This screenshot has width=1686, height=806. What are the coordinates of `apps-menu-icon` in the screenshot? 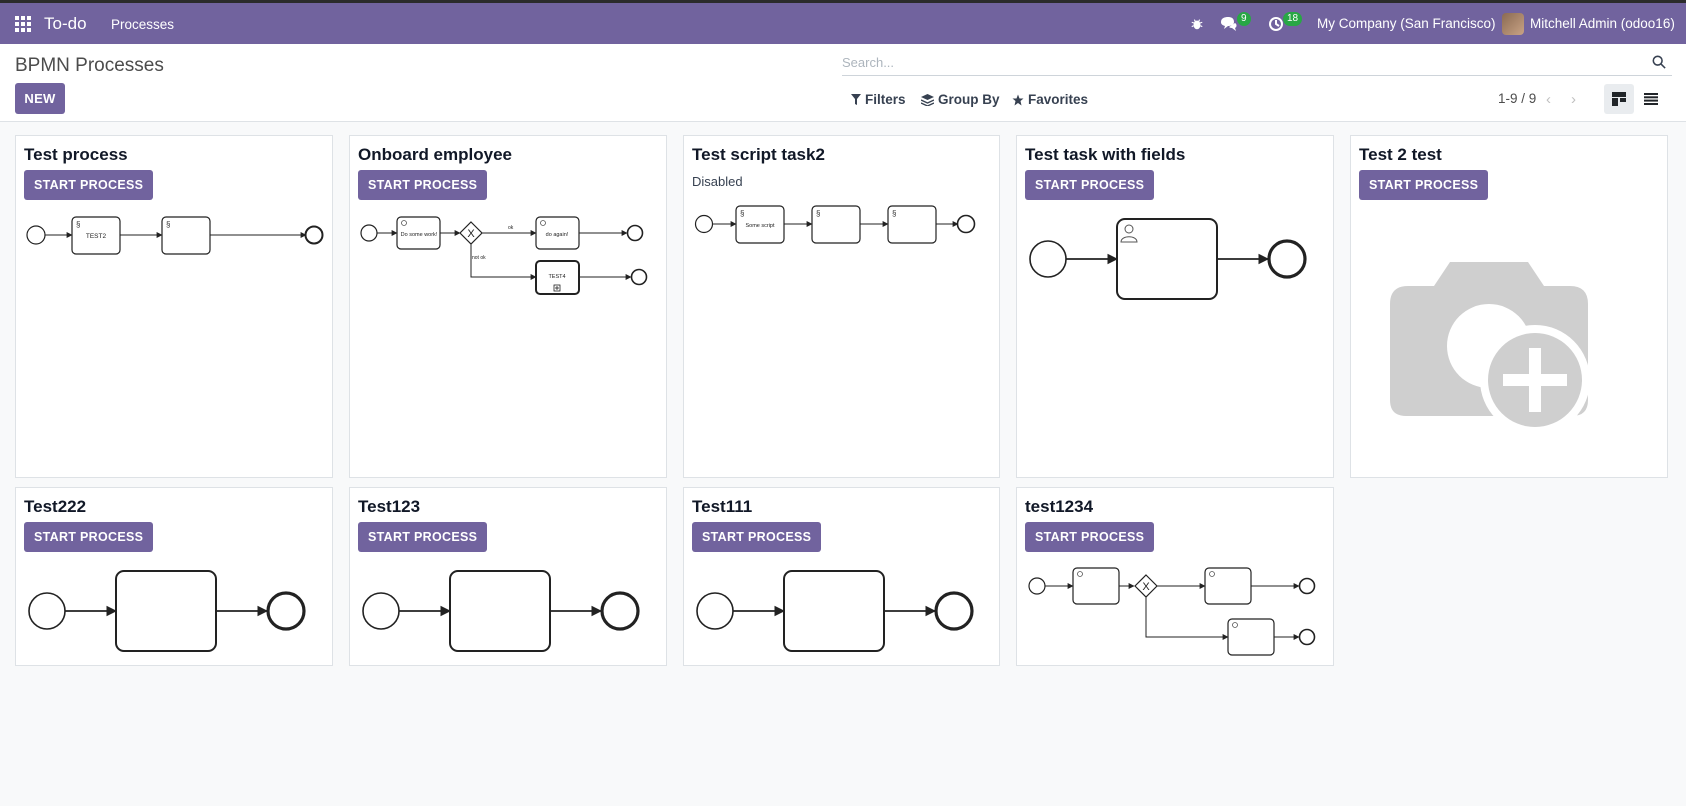 It's located at (23, 24).